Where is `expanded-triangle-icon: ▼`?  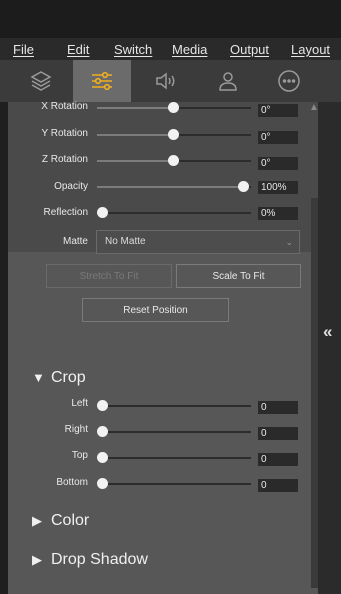 expanded-triangle-icon: ▼ is located at coordinates (38, 377).